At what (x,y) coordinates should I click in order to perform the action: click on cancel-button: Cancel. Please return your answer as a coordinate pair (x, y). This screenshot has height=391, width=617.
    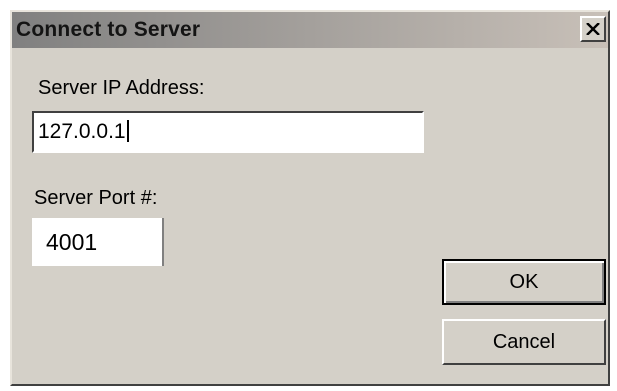
    Looking at the image, I should click on (524, 342).